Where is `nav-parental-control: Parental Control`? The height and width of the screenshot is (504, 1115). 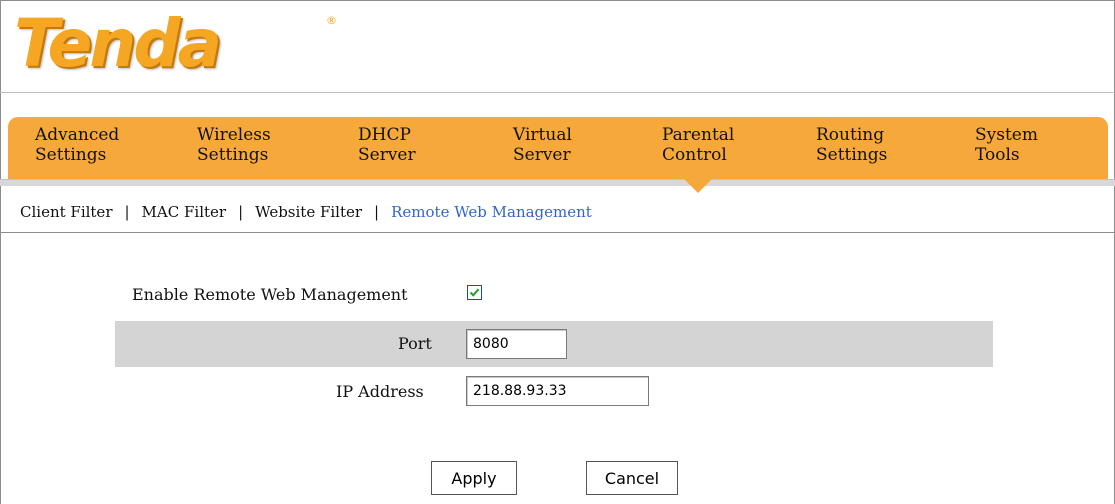 nav-parental-control: Parental Control is located at coordinates (722, 145).